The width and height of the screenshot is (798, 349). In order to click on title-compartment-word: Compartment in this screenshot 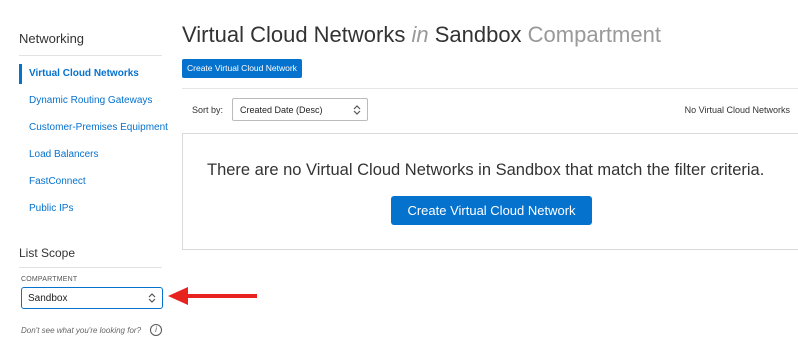, I will do `click(594, 34)`.